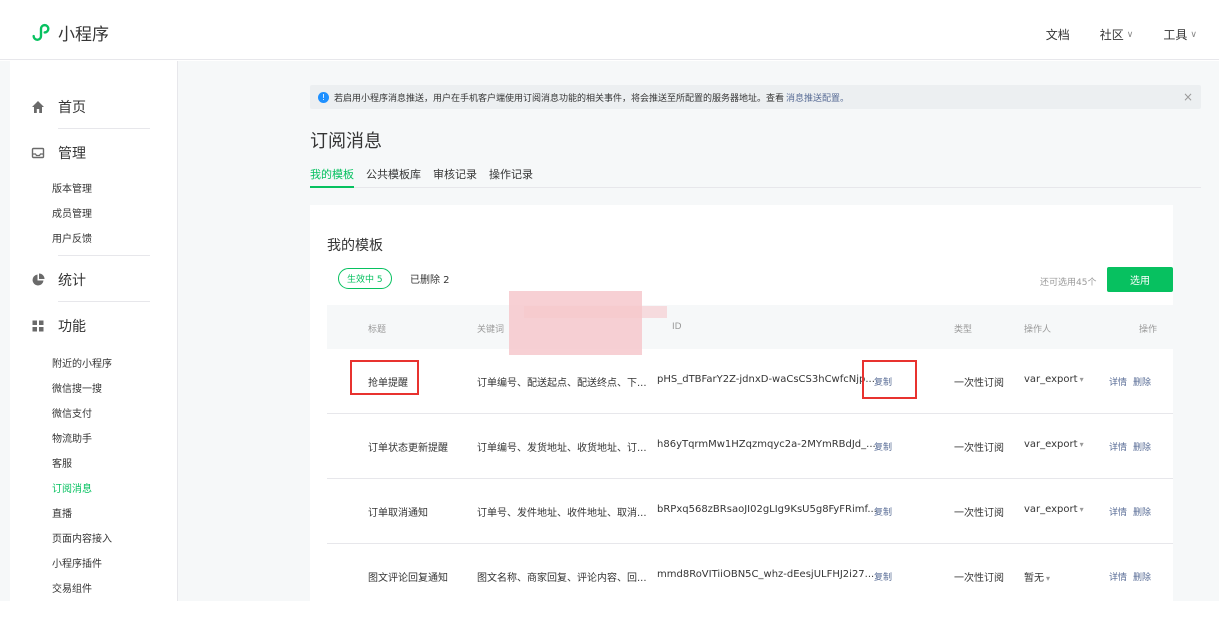 Image resolution: width=1219 pixels, height=620 pixels. What do you see at coordinates (491, 330) in the screenshot?
I see `header-keywords: 关键词` at bounding box center [491, 330].